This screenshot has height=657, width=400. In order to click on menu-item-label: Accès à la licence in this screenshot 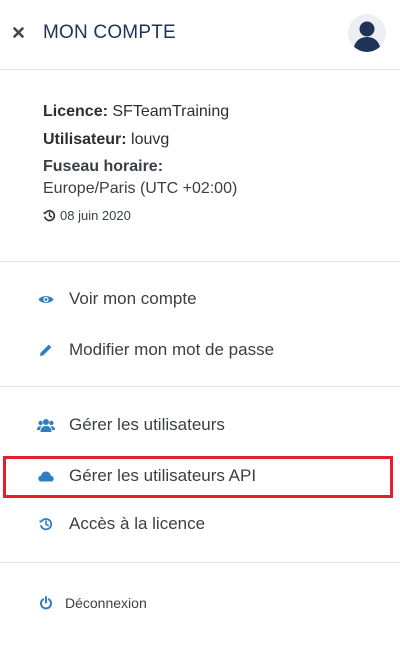, I will do `click(137, 523)`.